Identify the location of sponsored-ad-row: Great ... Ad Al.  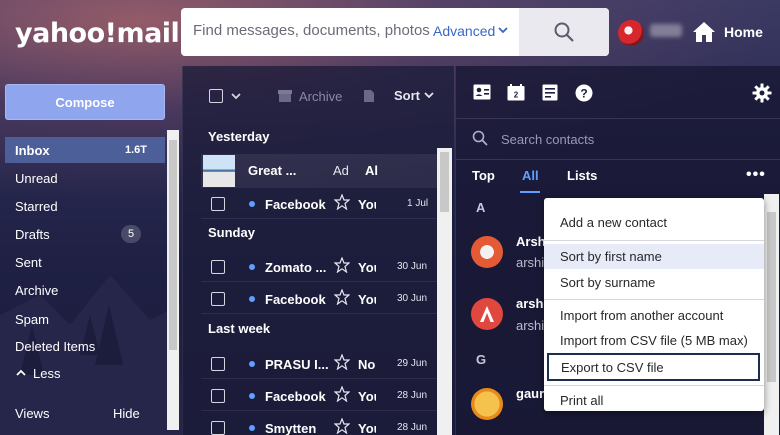
(320, 171).